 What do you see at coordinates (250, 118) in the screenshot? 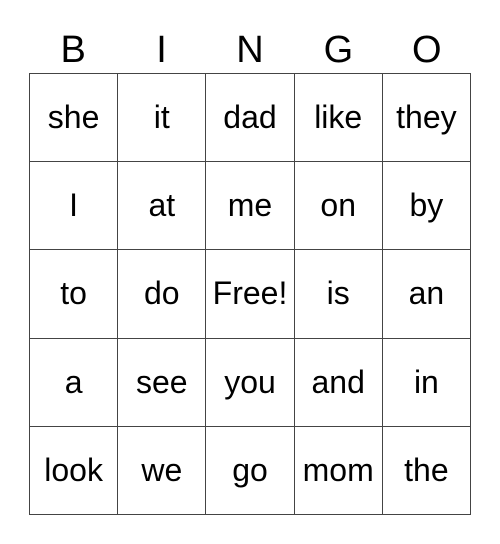
I see `bingo-cell: dad` at bounding box center [250, 118].